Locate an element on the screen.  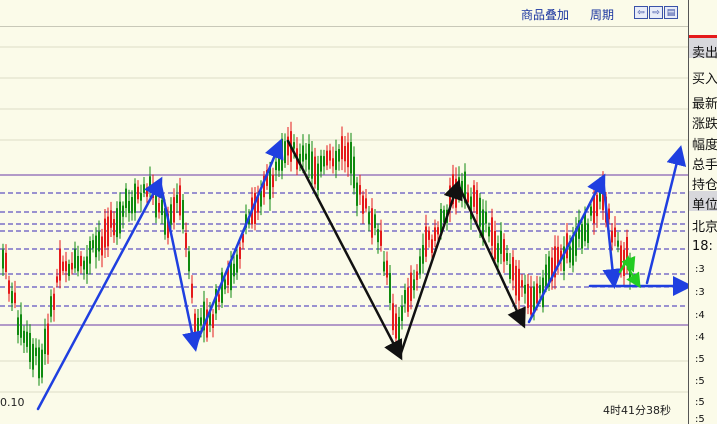
countdown-label: 4时41分38秒 is located at coordinates (637, 410).